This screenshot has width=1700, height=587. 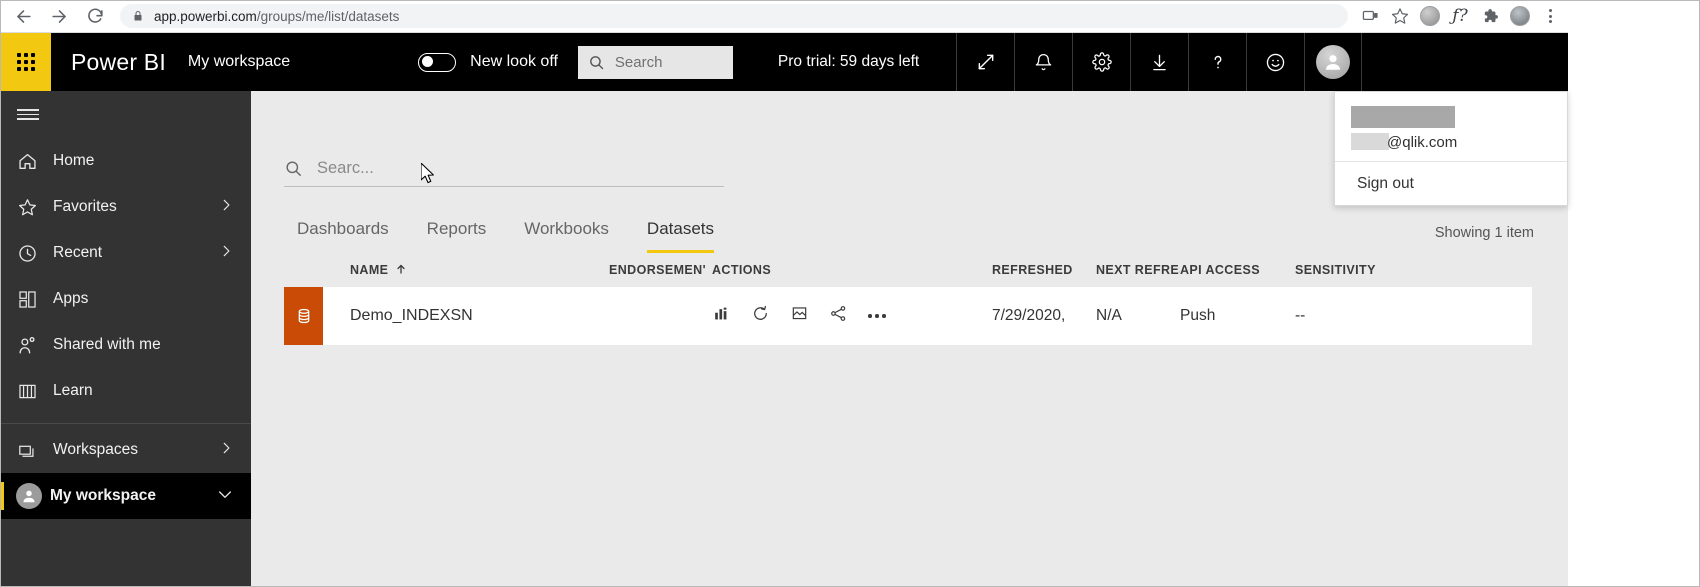 I want to click on app-launcher-waffle-icon, so click(x=25, y=62).